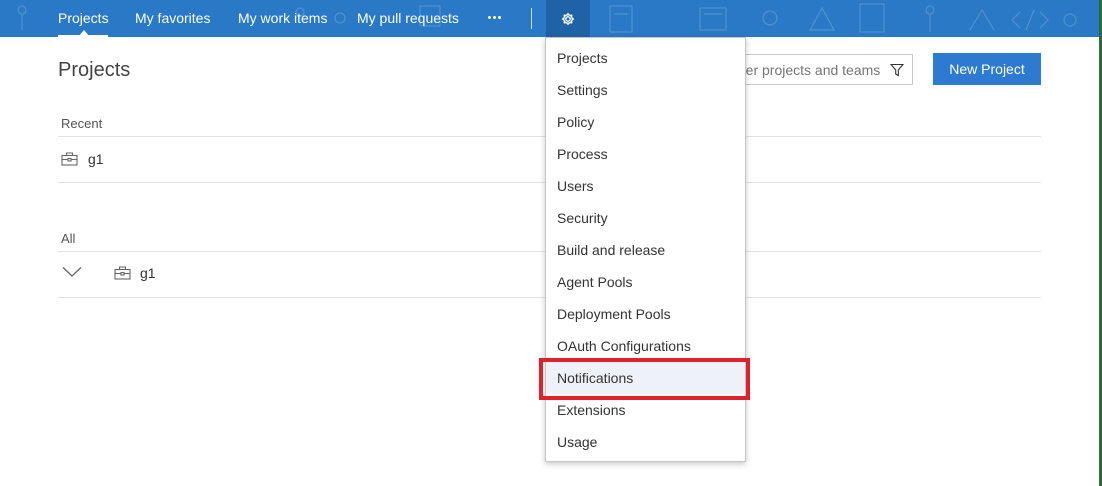 The image size is (1102, 486). I want to click on menu-item-process: Process, so click(645, 154).